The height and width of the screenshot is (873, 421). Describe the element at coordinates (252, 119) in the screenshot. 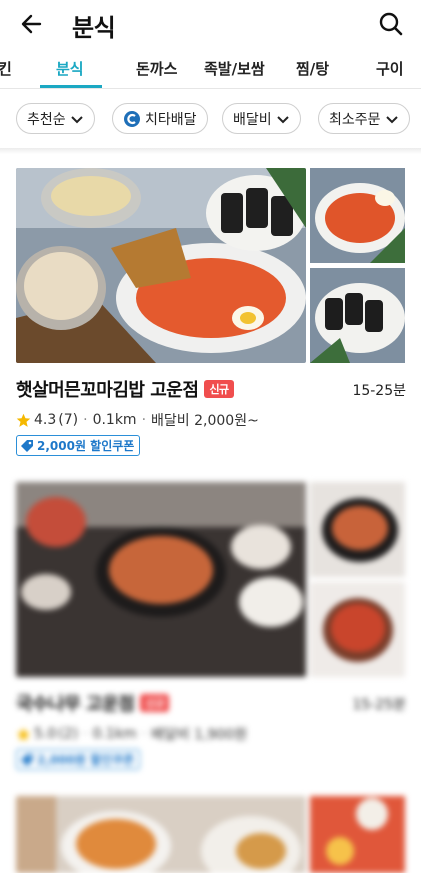

I see `chip-label: 배달비` at that location.